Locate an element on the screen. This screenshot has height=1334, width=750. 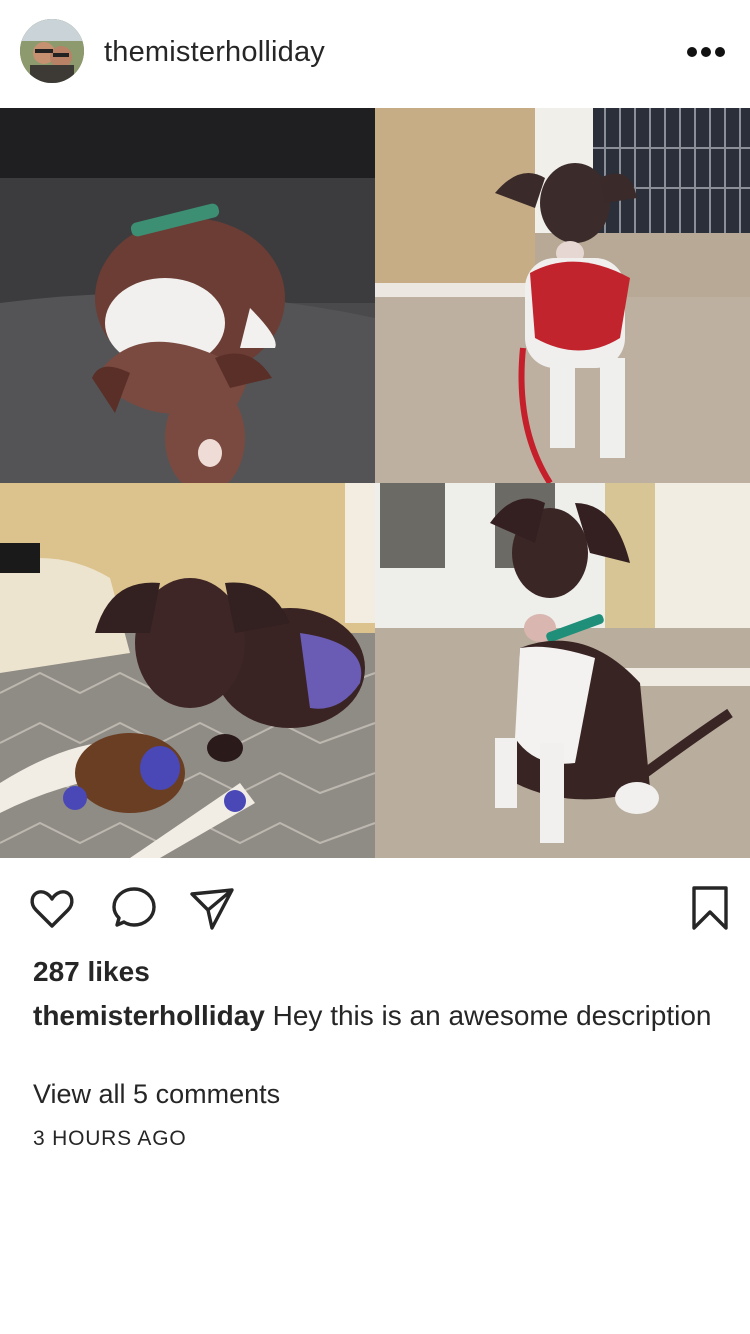
post-timestamp: 3 HOURS AGO is located at coordinates (110, 1138).